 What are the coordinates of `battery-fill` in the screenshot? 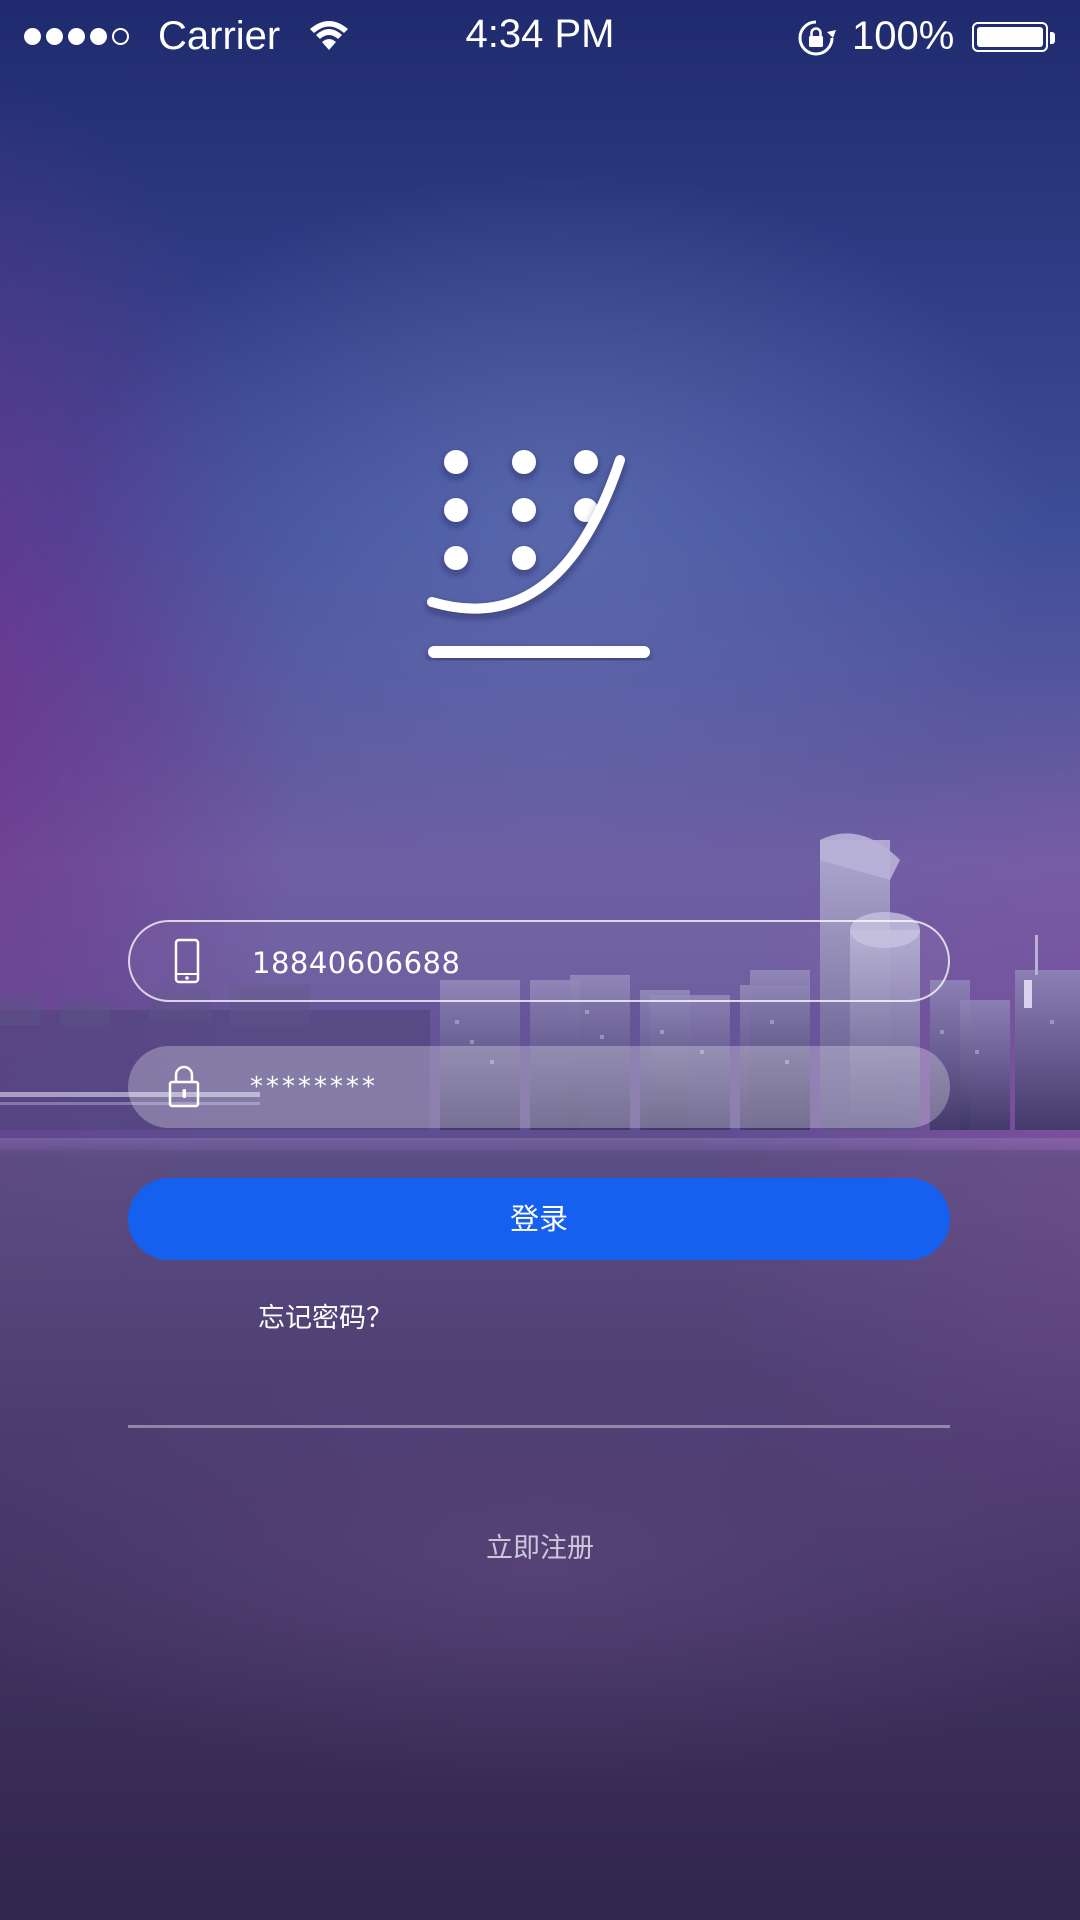 It's located at (1010, 37).